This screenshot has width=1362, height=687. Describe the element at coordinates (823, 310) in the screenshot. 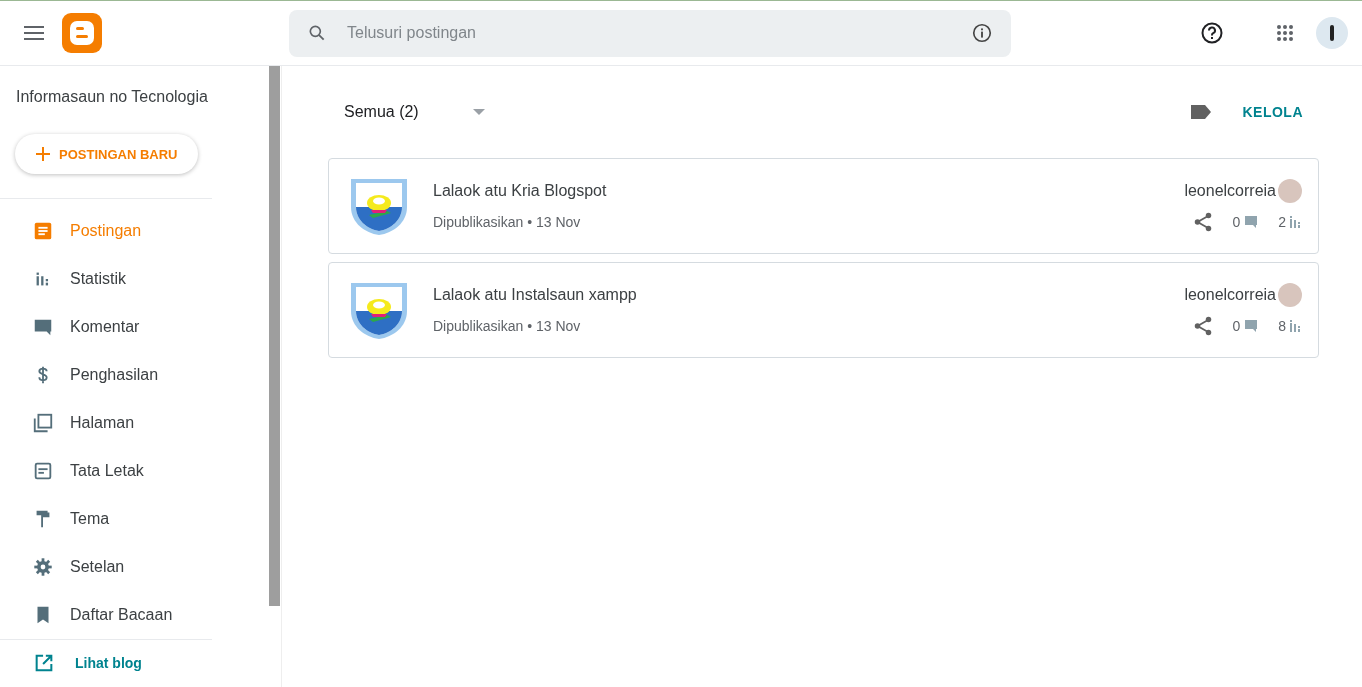

I see `post-card: Lalaok atu Instalsaun xampp Dipublikasikan • 13 Nov leonelcorreia 0 8` at that location.